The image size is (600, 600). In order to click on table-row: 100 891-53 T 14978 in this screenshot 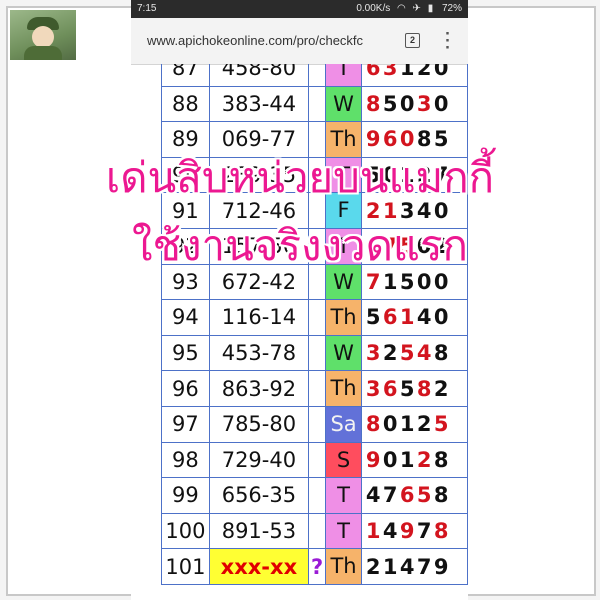, I will do `click(314, 531)`.